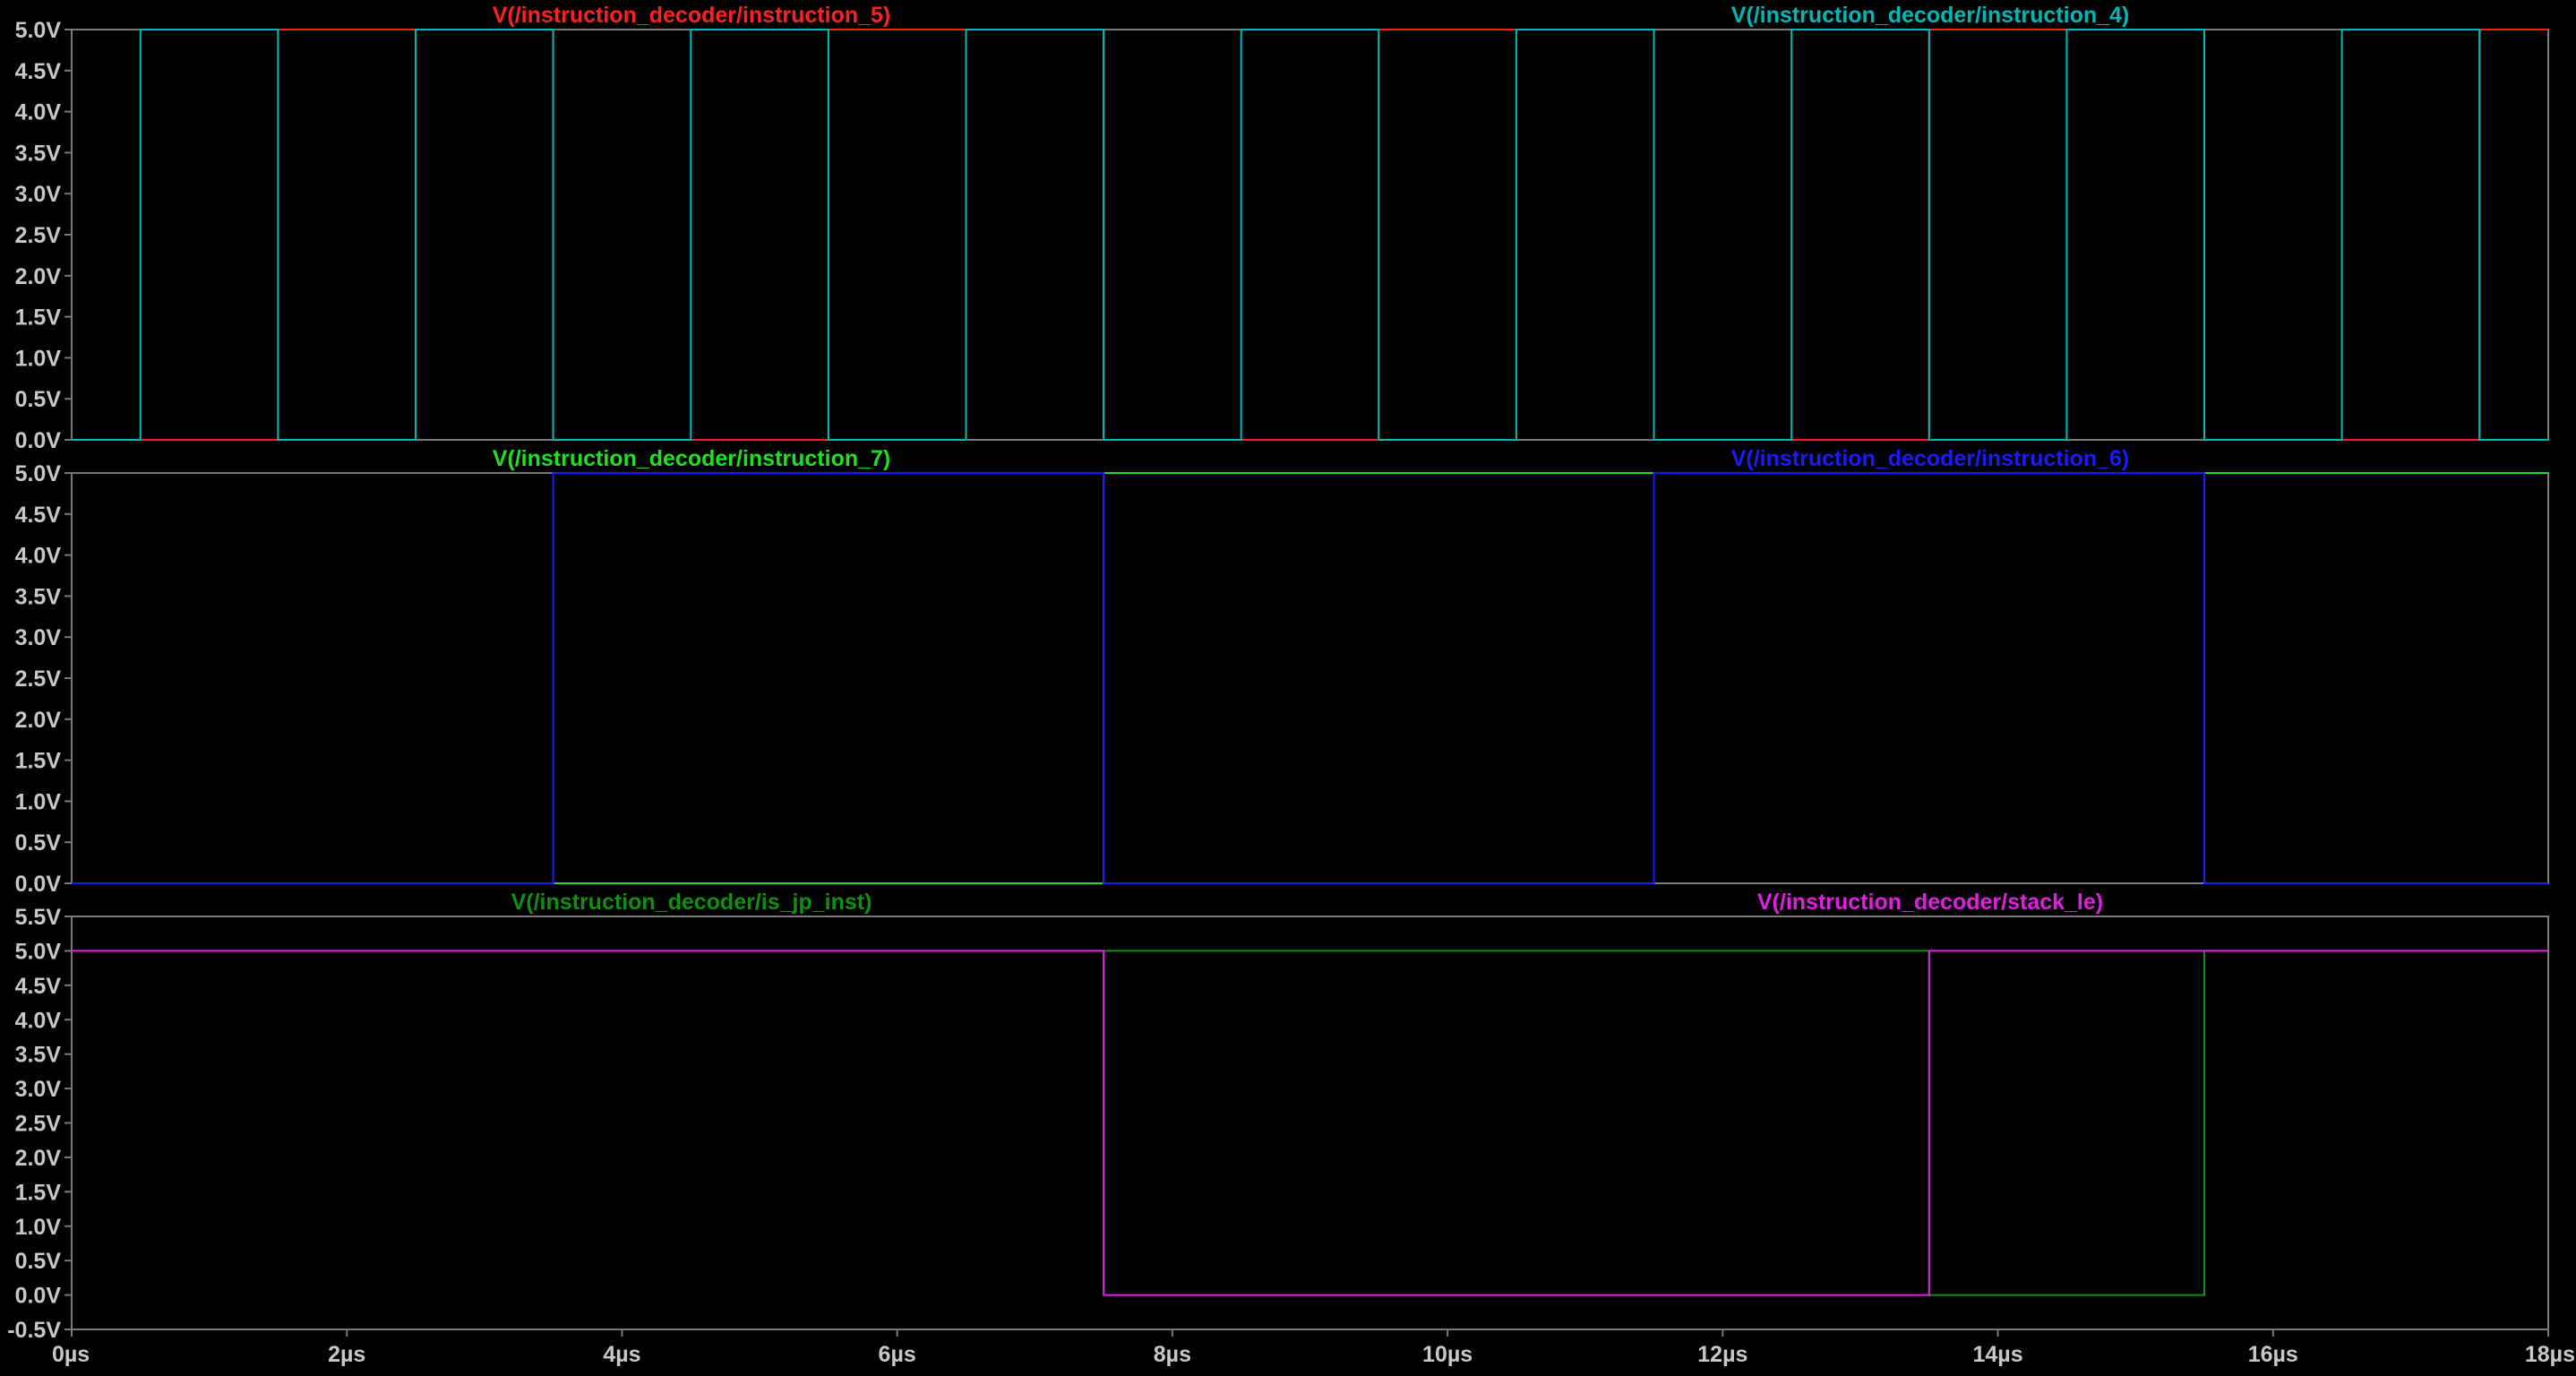 The width and height of the screenshot is (2576, 1376). Describe the element at coordinates (38, 917) in the screenshot. I see `y-tick-label: 5.5V` at that location.